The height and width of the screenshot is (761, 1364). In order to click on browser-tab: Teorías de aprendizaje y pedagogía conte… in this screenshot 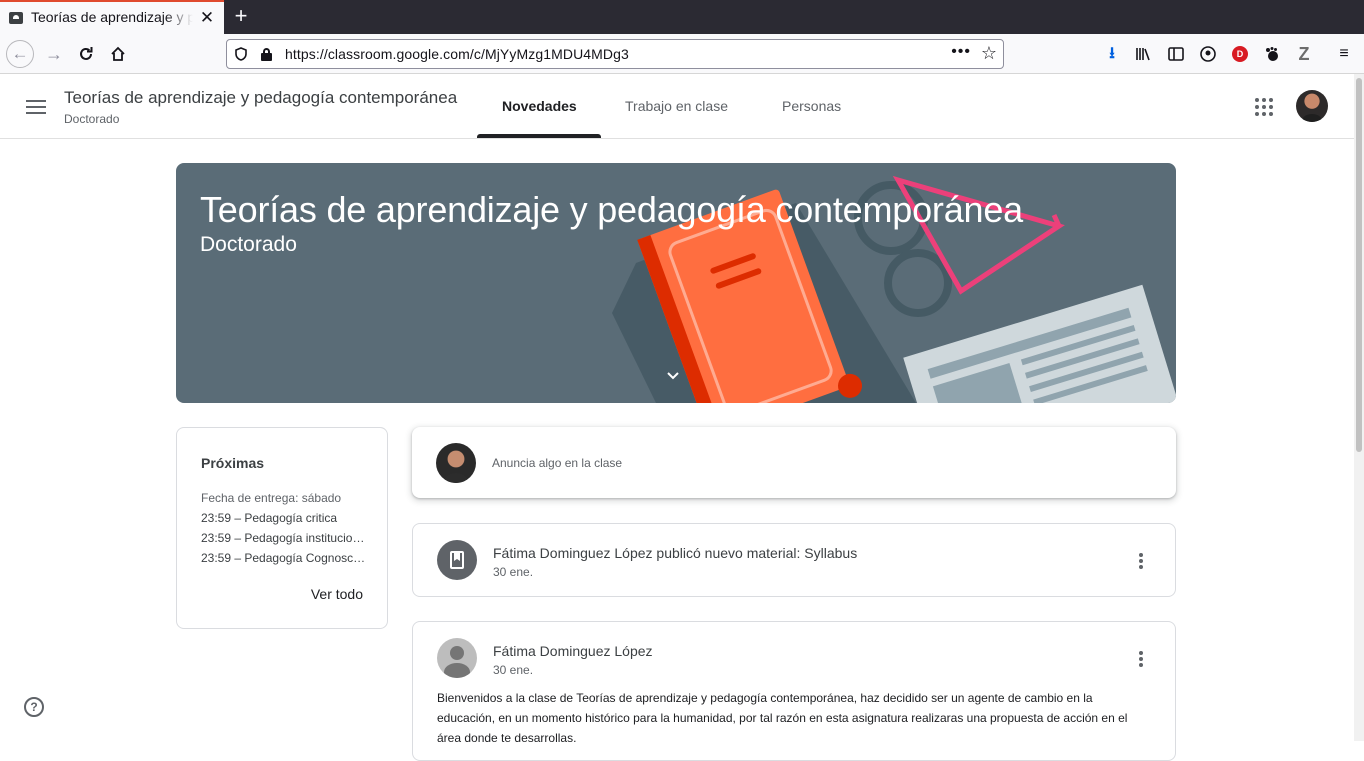, I will do `click(112, 17)`.